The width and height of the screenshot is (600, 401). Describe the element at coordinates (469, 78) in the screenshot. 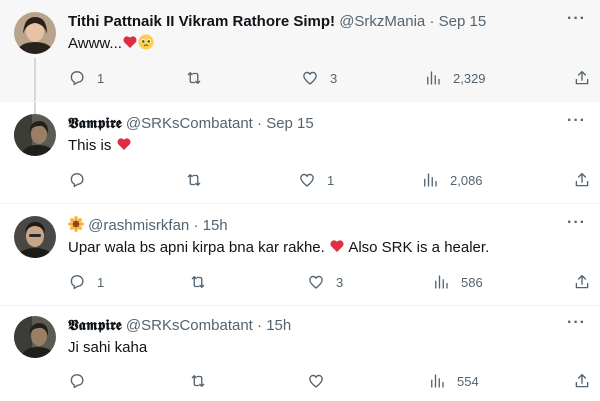

I see `view-count: 2,329` at that location.